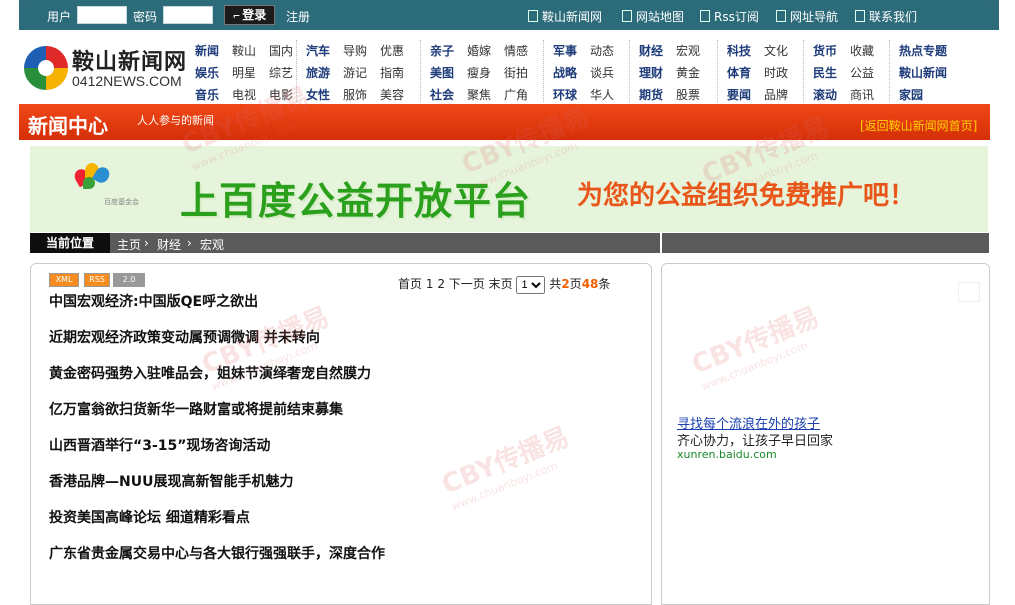  I want to click on nav-row: 战略 谈兵, so click(590, 73).